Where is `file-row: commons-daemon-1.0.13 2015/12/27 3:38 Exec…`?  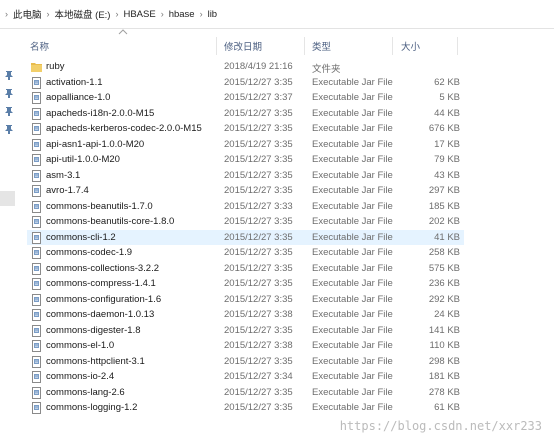 file-row: commons-daemon-1.0.13 2015/12/27 3:38 Exec… is located at coordinates (245, 315).